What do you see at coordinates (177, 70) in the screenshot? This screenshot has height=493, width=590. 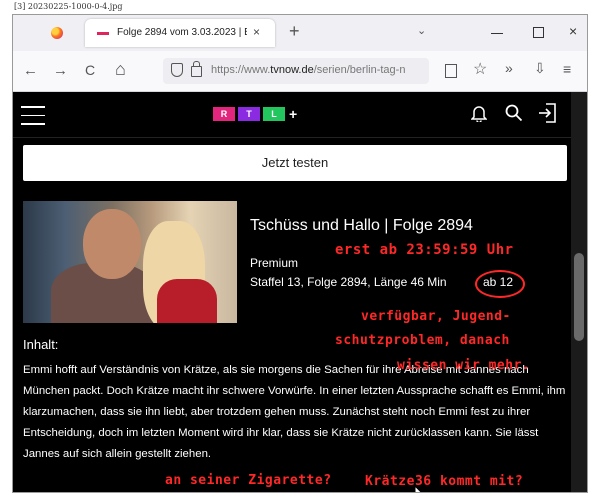 I see `tracking-shield-icon` at bounding box center [177, 70].